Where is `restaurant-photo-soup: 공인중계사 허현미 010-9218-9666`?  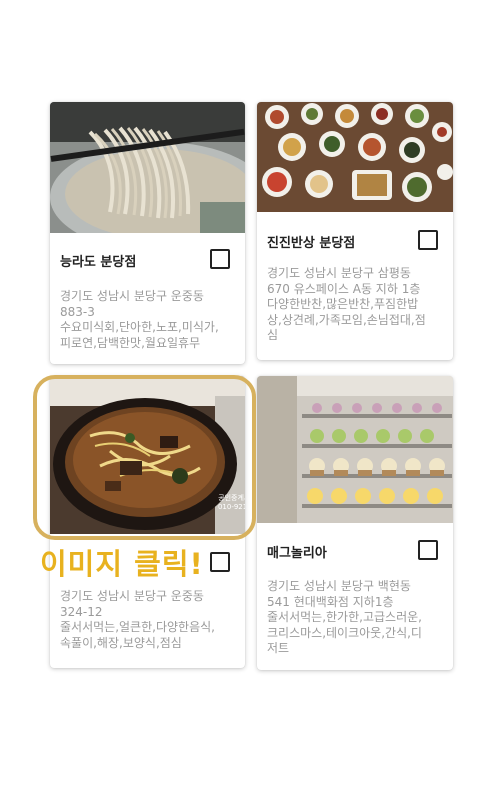
restaurant-photo-soup: 공인중계사 허현미 010-9218-9666 is located at coordinates (147, 455).